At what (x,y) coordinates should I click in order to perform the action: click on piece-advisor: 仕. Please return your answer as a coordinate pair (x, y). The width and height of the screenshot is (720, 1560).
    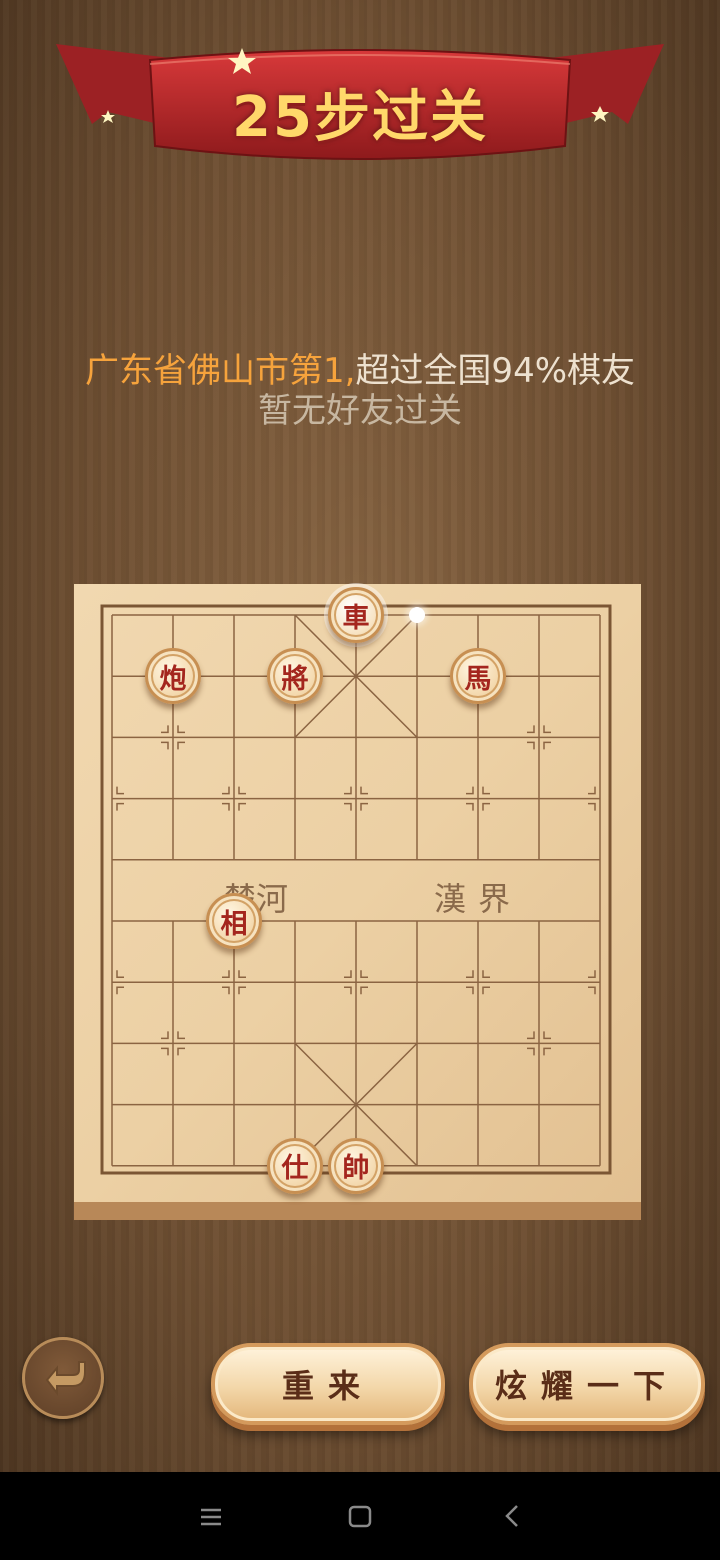
    Looking at the image, I should click on (295, 1165).